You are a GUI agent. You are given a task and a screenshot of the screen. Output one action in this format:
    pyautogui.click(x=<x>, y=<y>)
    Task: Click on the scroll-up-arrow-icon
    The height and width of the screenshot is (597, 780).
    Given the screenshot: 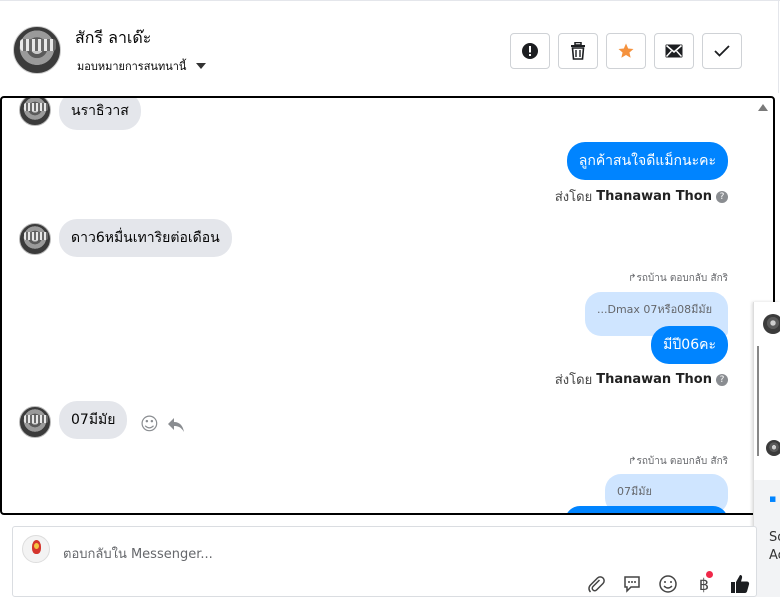 What is the action you would take?
    pyautogui.click(x=763, y=107)
    